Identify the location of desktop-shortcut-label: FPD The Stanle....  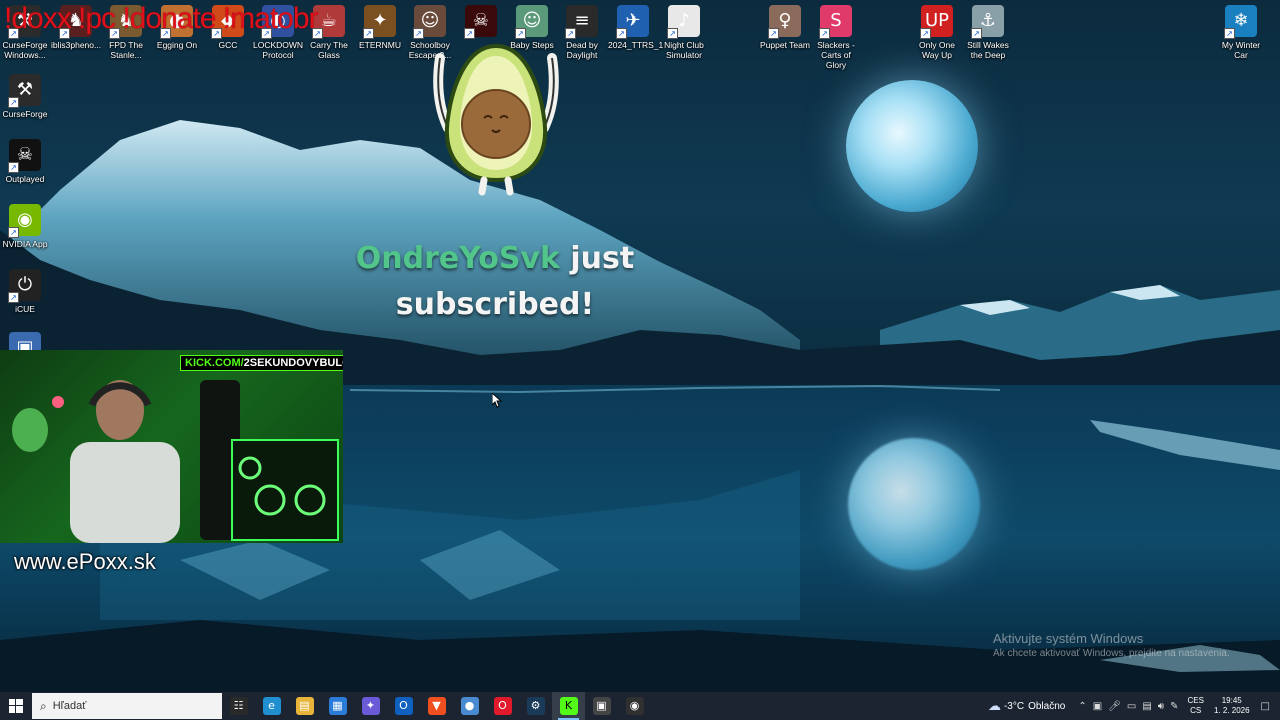
(126, 50).